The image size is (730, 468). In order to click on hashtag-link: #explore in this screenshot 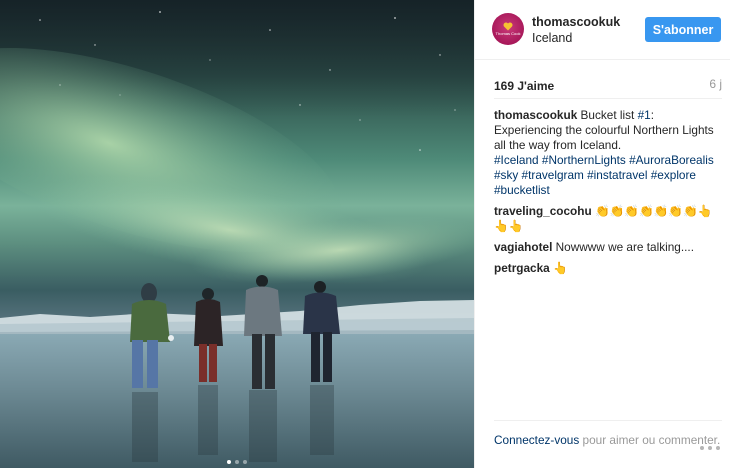, I will do `click(673, 175)`.